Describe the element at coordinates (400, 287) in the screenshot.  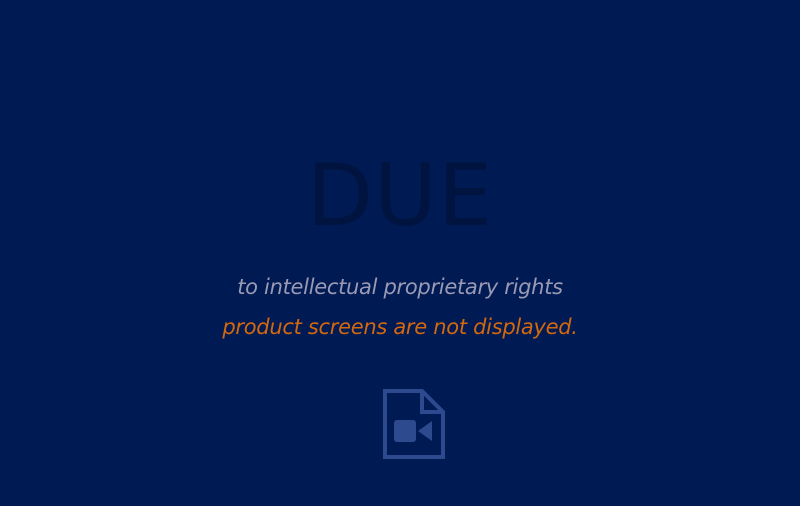
I see `notice-line-rights: to intellectual proprietary rights` at that location.